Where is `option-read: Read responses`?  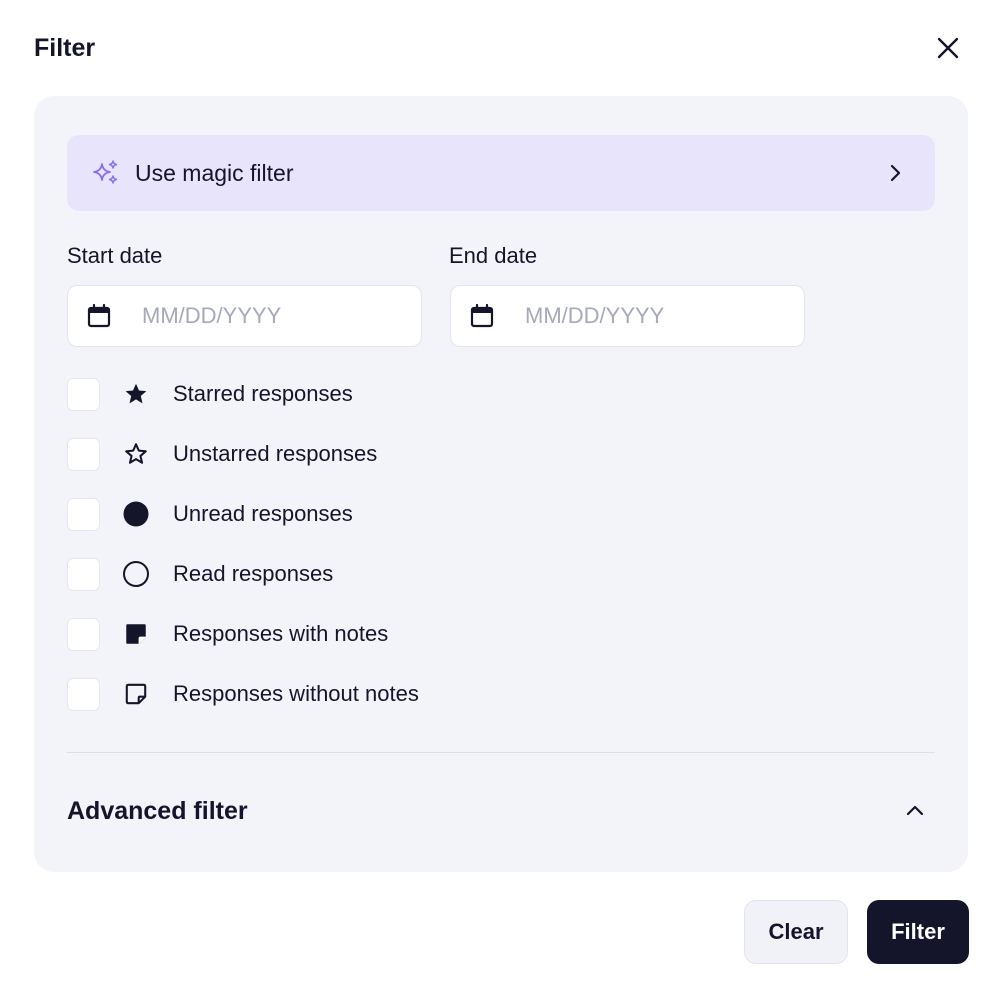 option-read: Read responses is located at coordinates (200, 574).